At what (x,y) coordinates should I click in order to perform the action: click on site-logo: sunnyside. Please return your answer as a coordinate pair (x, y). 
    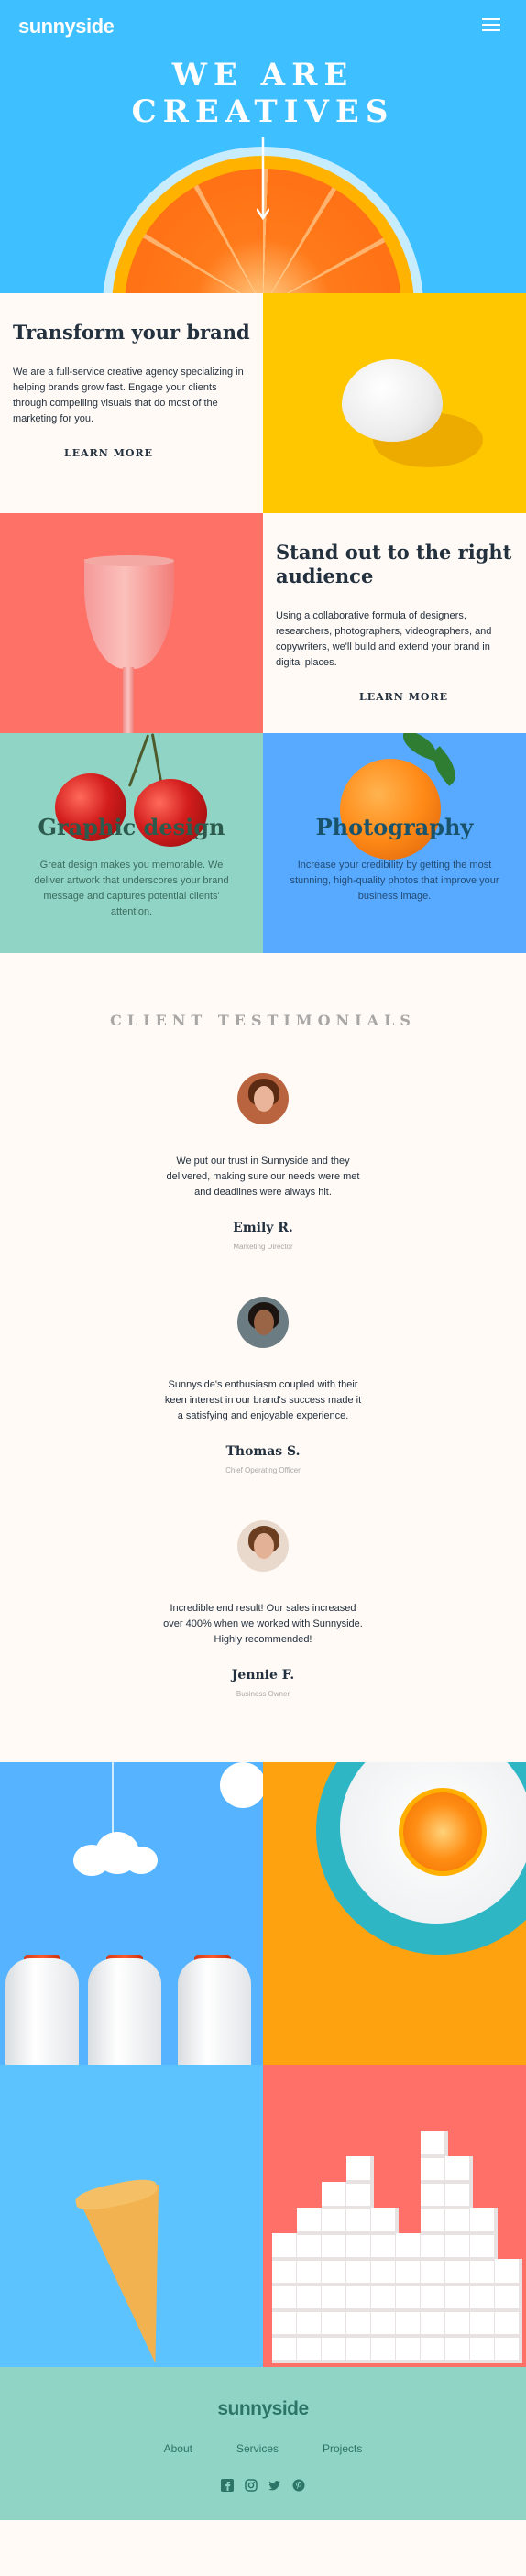
    Looking at the image, I should click on (66, 26).